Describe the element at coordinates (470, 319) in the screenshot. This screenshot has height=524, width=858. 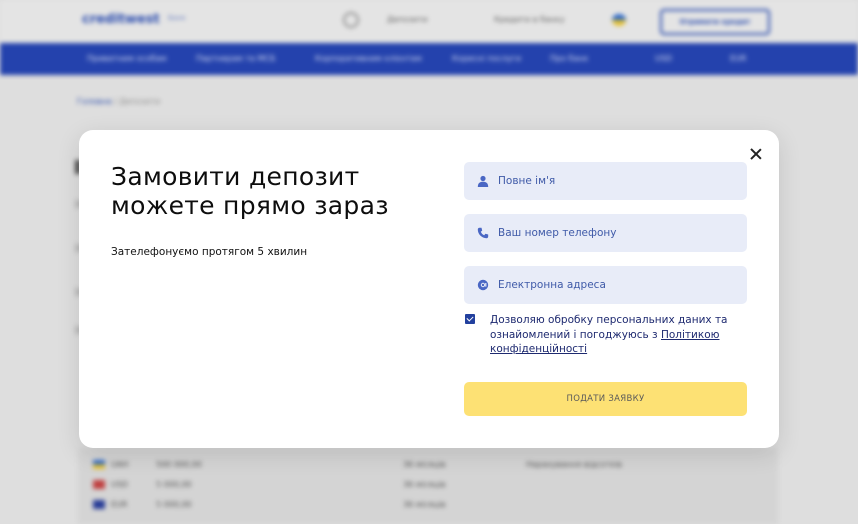
I see `consent-checkbox` at that location.